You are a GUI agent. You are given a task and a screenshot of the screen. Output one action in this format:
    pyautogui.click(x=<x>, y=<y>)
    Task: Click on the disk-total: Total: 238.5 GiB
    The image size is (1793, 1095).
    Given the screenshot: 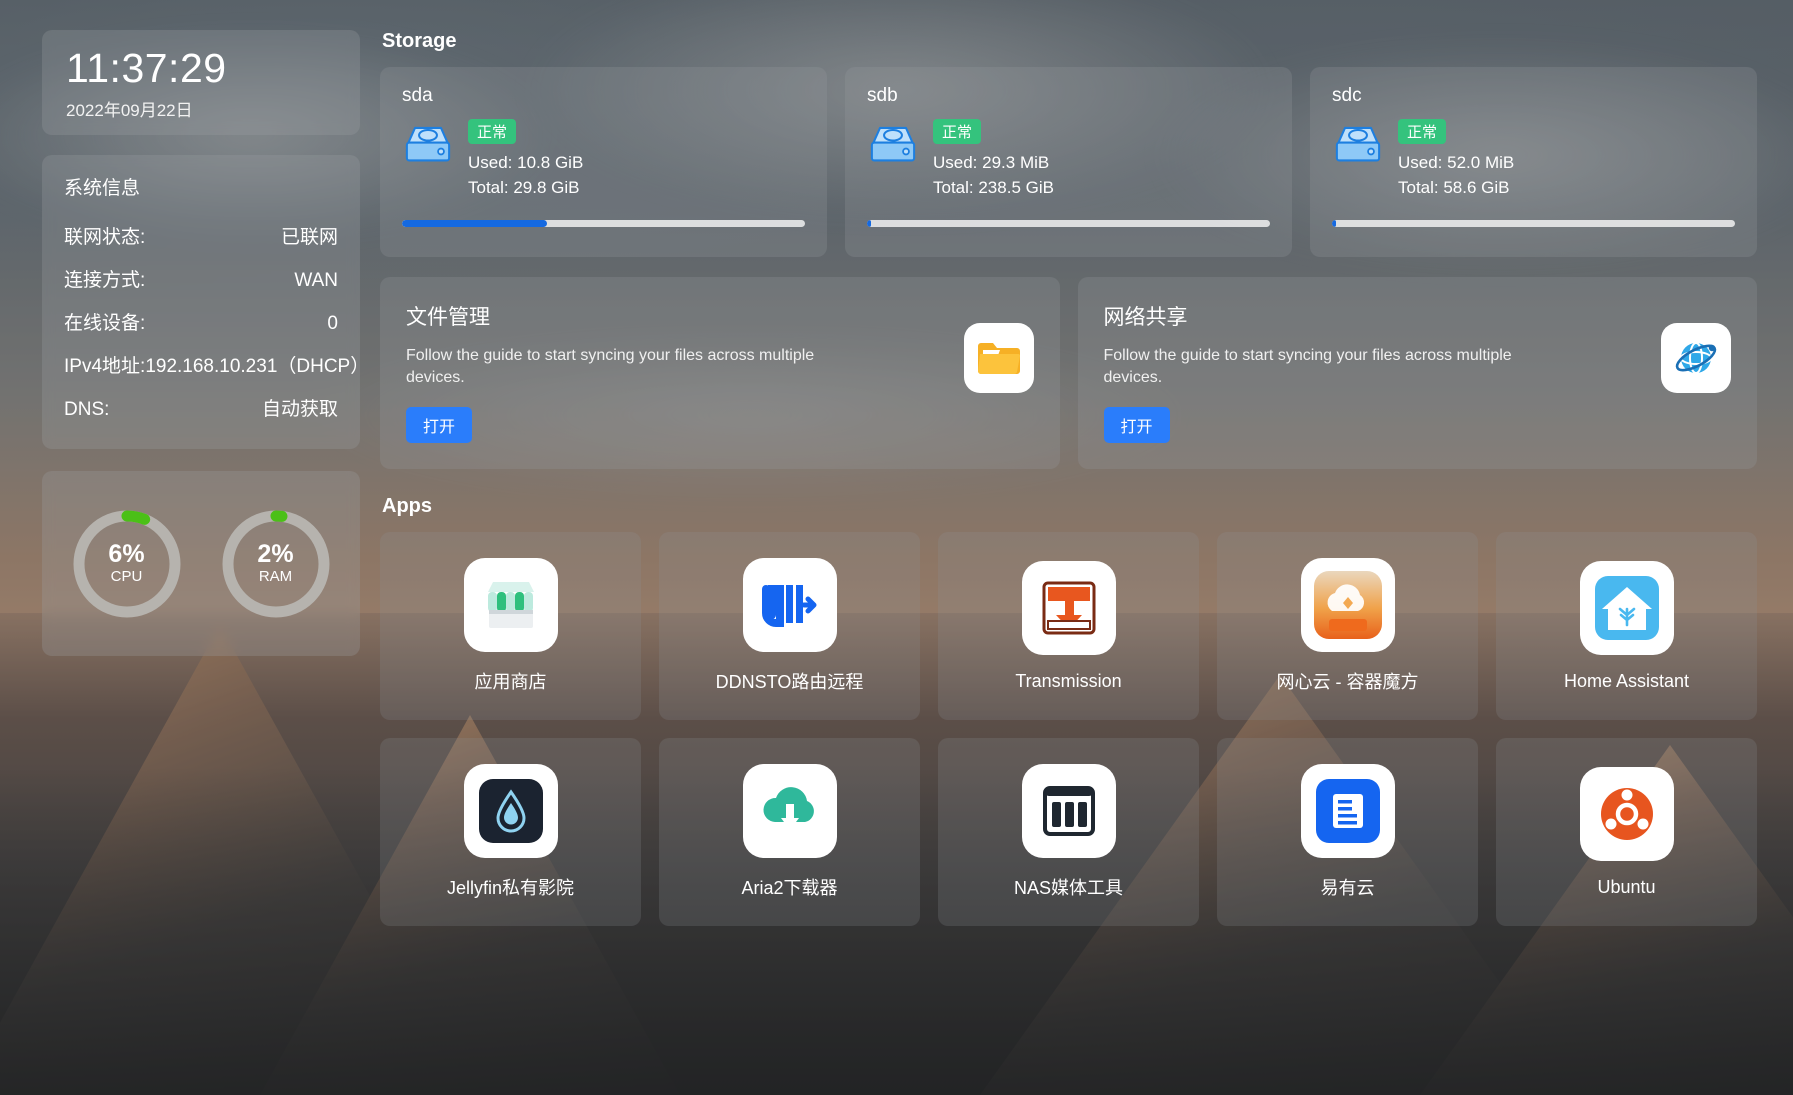 What is the action you would take?
    pyautogui.click(x=993, y=187)
    